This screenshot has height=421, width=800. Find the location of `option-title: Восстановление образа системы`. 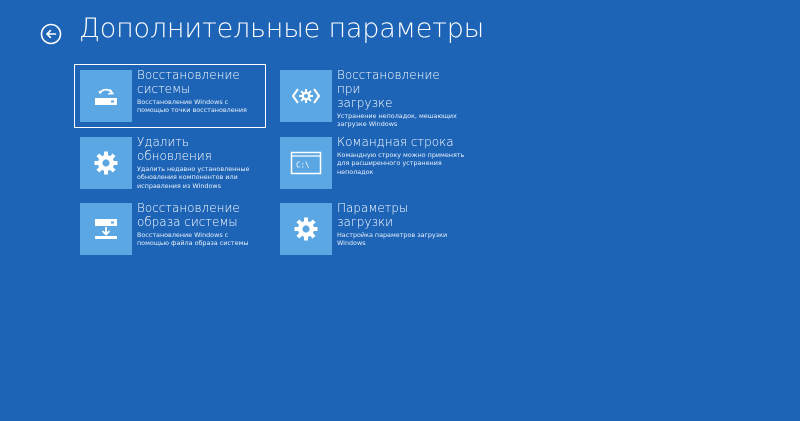

option-title: Восстановление образа системы is located at coordinates (188, 215).